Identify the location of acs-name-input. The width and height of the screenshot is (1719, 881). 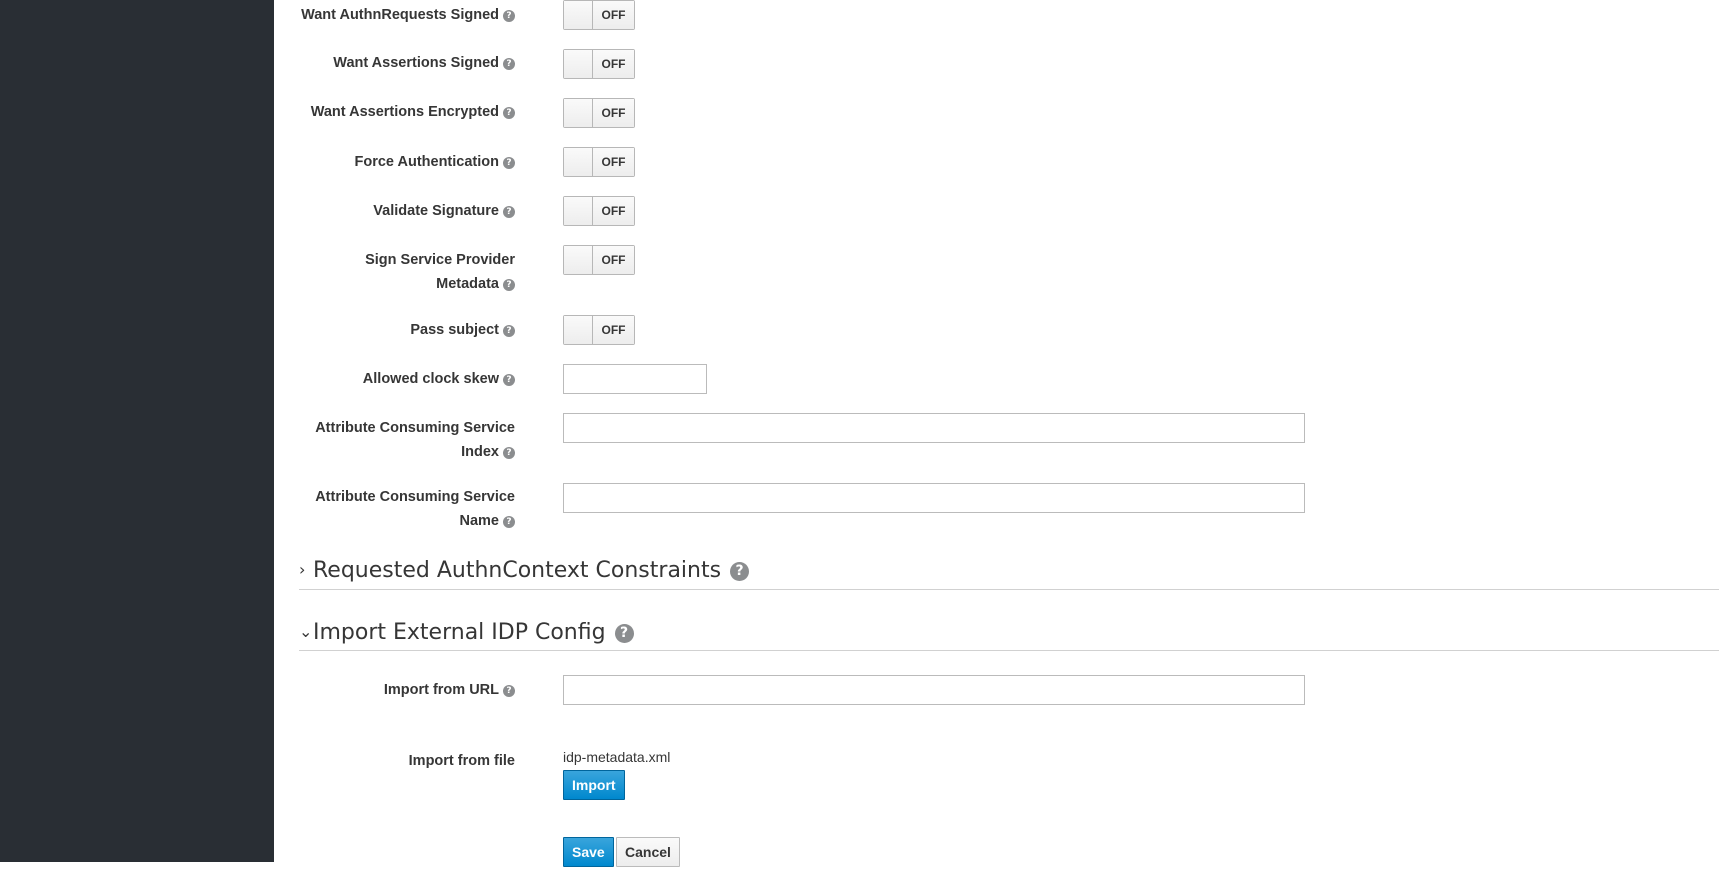
(934, 498).